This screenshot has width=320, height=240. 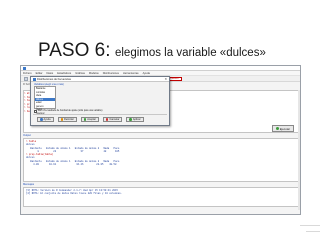 What do you see at coordinates (80, 73) in the screenshot?
I see `menu-item: Gráficas` at bounding box center [80, 73].